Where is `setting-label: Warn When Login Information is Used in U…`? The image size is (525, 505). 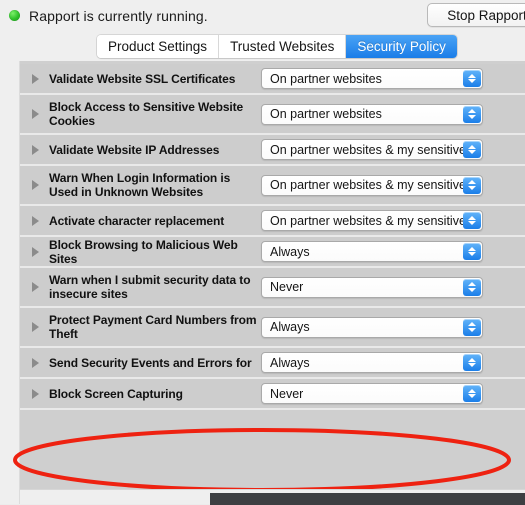
setting-label: Warn When Login Information is Used in U… is located at coordinates (140, 185).